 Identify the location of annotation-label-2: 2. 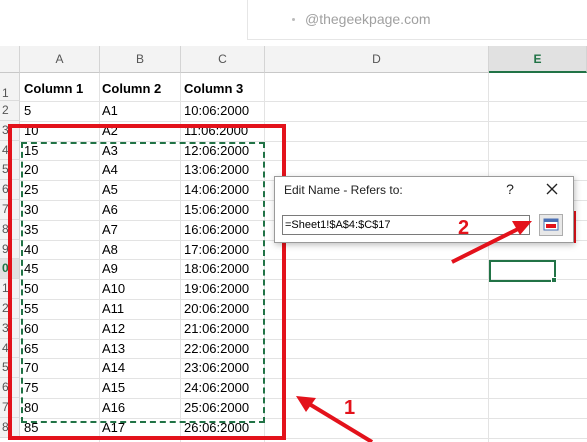
(464, 228).